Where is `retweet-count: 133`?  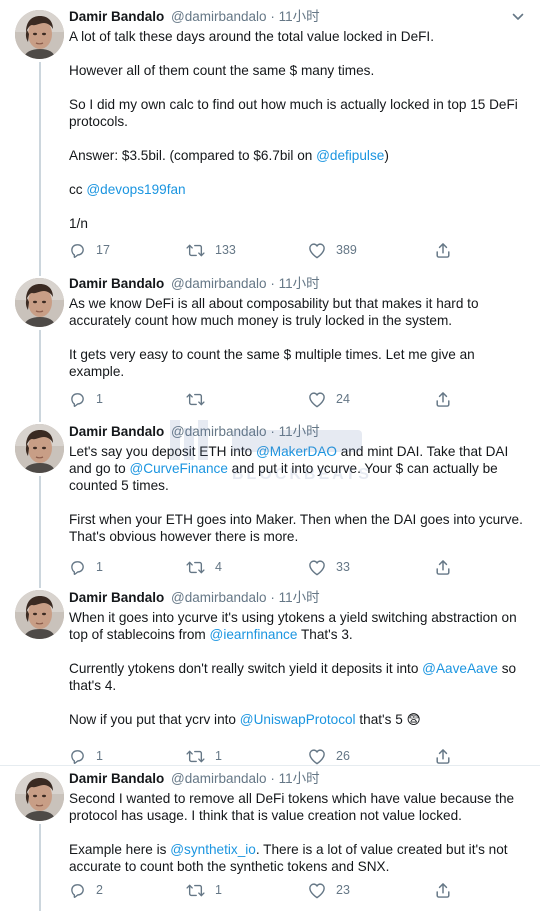 retweet-count: 133 is located at coordinates (225, 250).